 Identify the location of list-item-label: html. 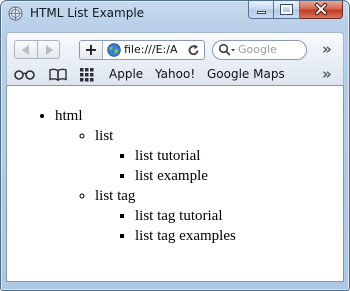
(69, 116).